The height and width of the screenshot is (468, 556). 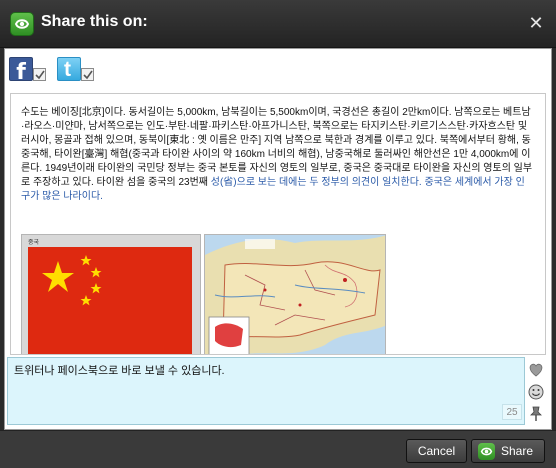 I want to click on share-button-icon, so click(x=486, y=451).